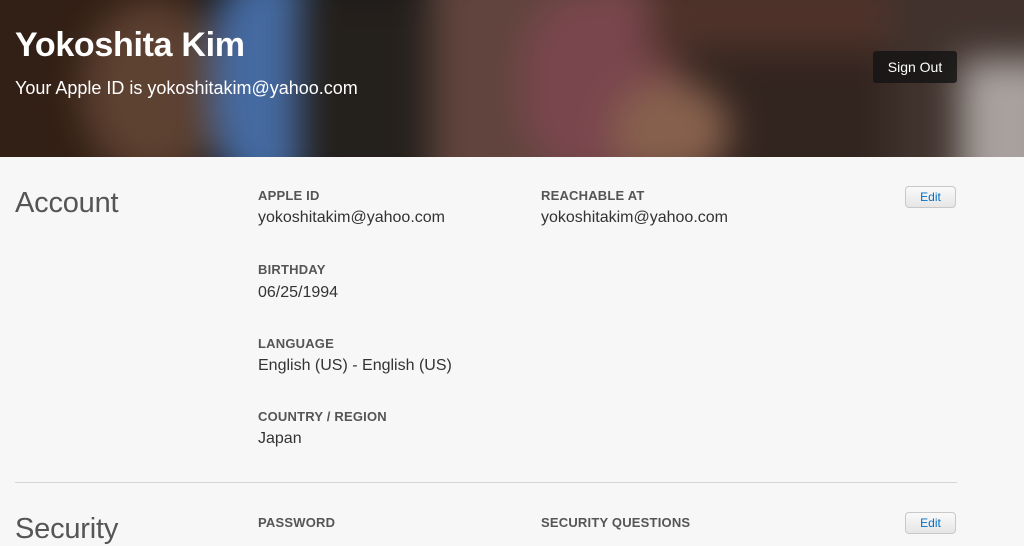 This screenshot has width=1024, height=546. What do you see at coordinates (67, 203) in the screenshot?
I see `account-section-title: Account` at bounding box center [67, 203].